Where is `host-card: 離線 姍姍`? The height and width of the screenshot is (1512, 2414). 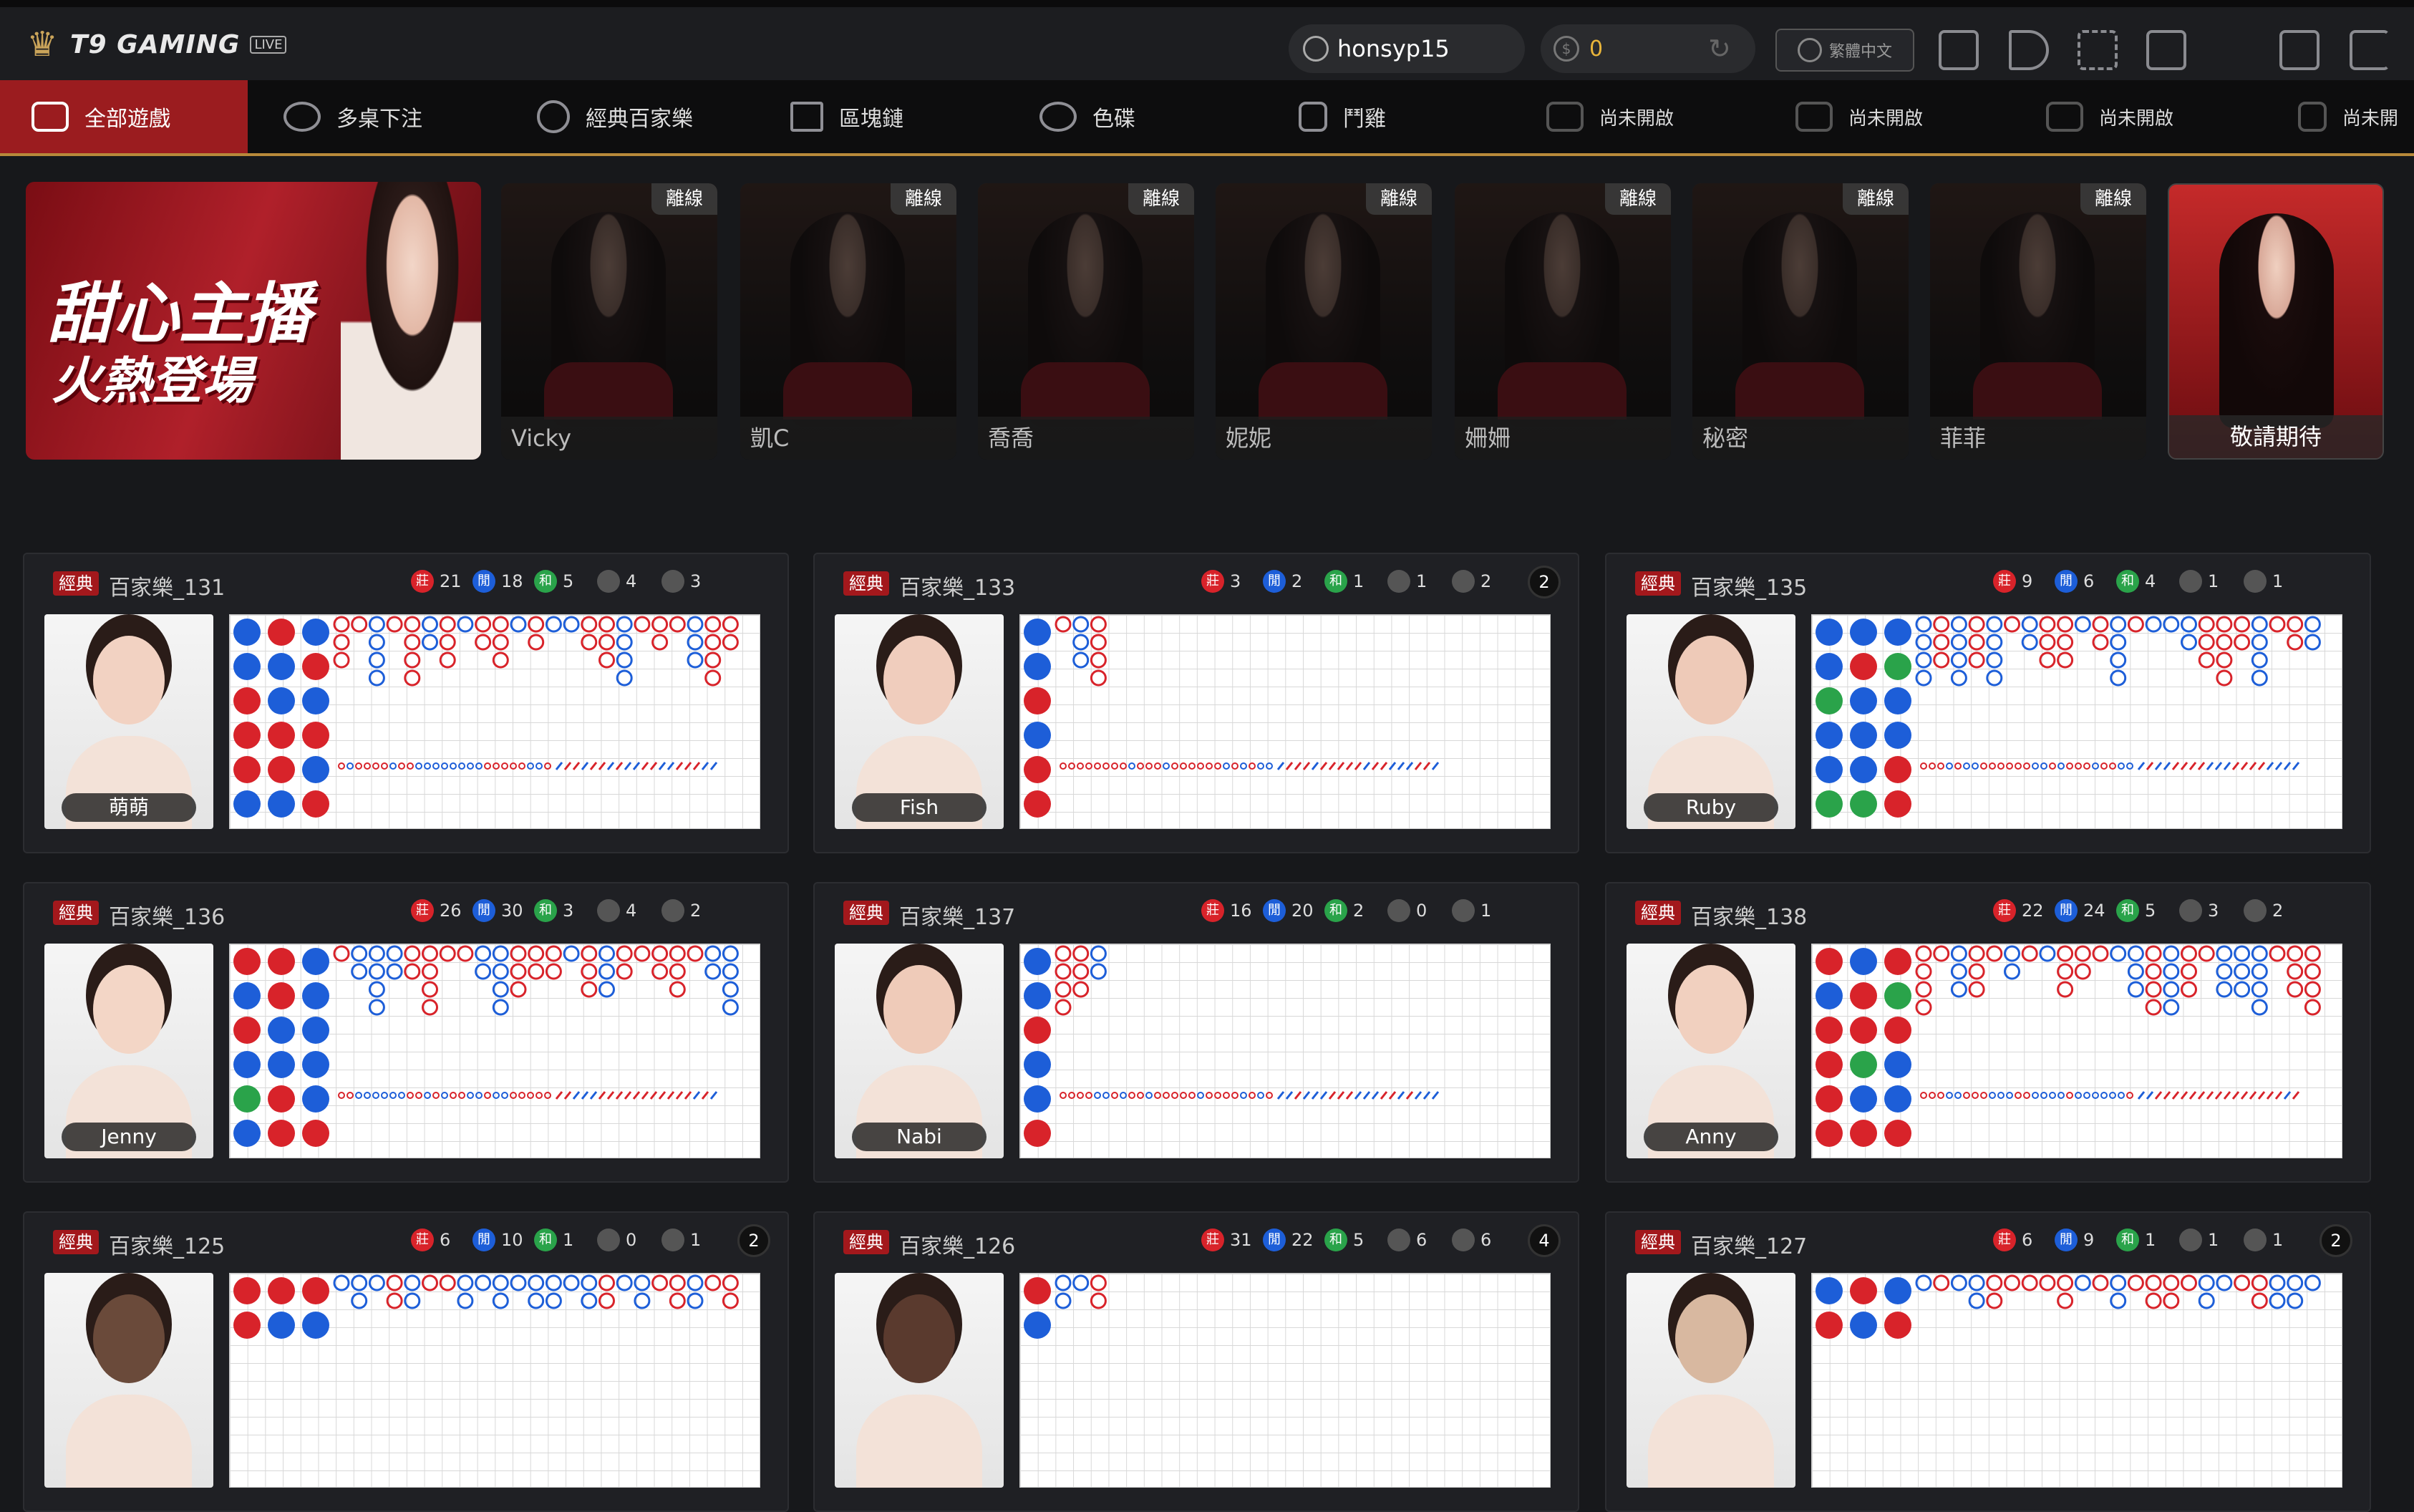 host-card: 離線 姍姍 is located at coordinates (1563, 321).